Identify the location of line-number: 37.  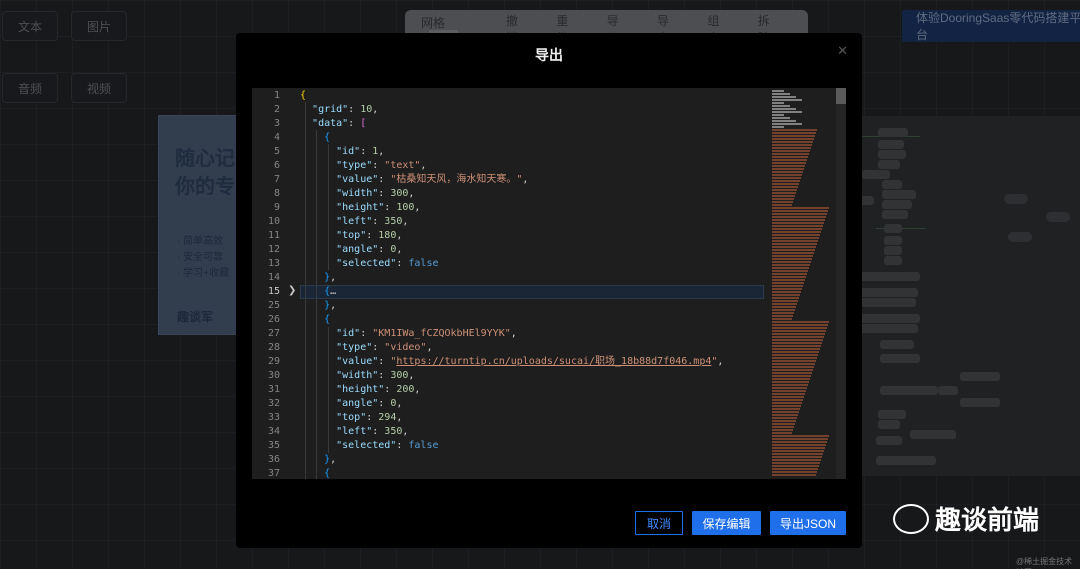
(273, 473).